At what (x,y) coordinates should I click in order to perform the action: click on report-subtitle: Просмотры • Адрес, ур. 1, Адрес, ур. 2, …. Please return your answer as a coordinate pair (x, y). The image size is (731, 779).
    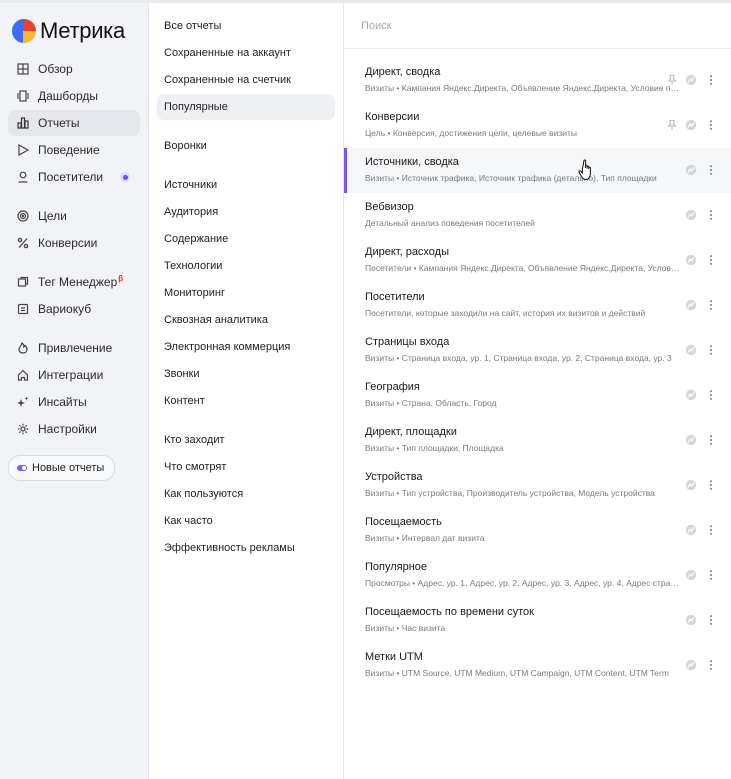
    Looking at the image, I should click on (522, 583).